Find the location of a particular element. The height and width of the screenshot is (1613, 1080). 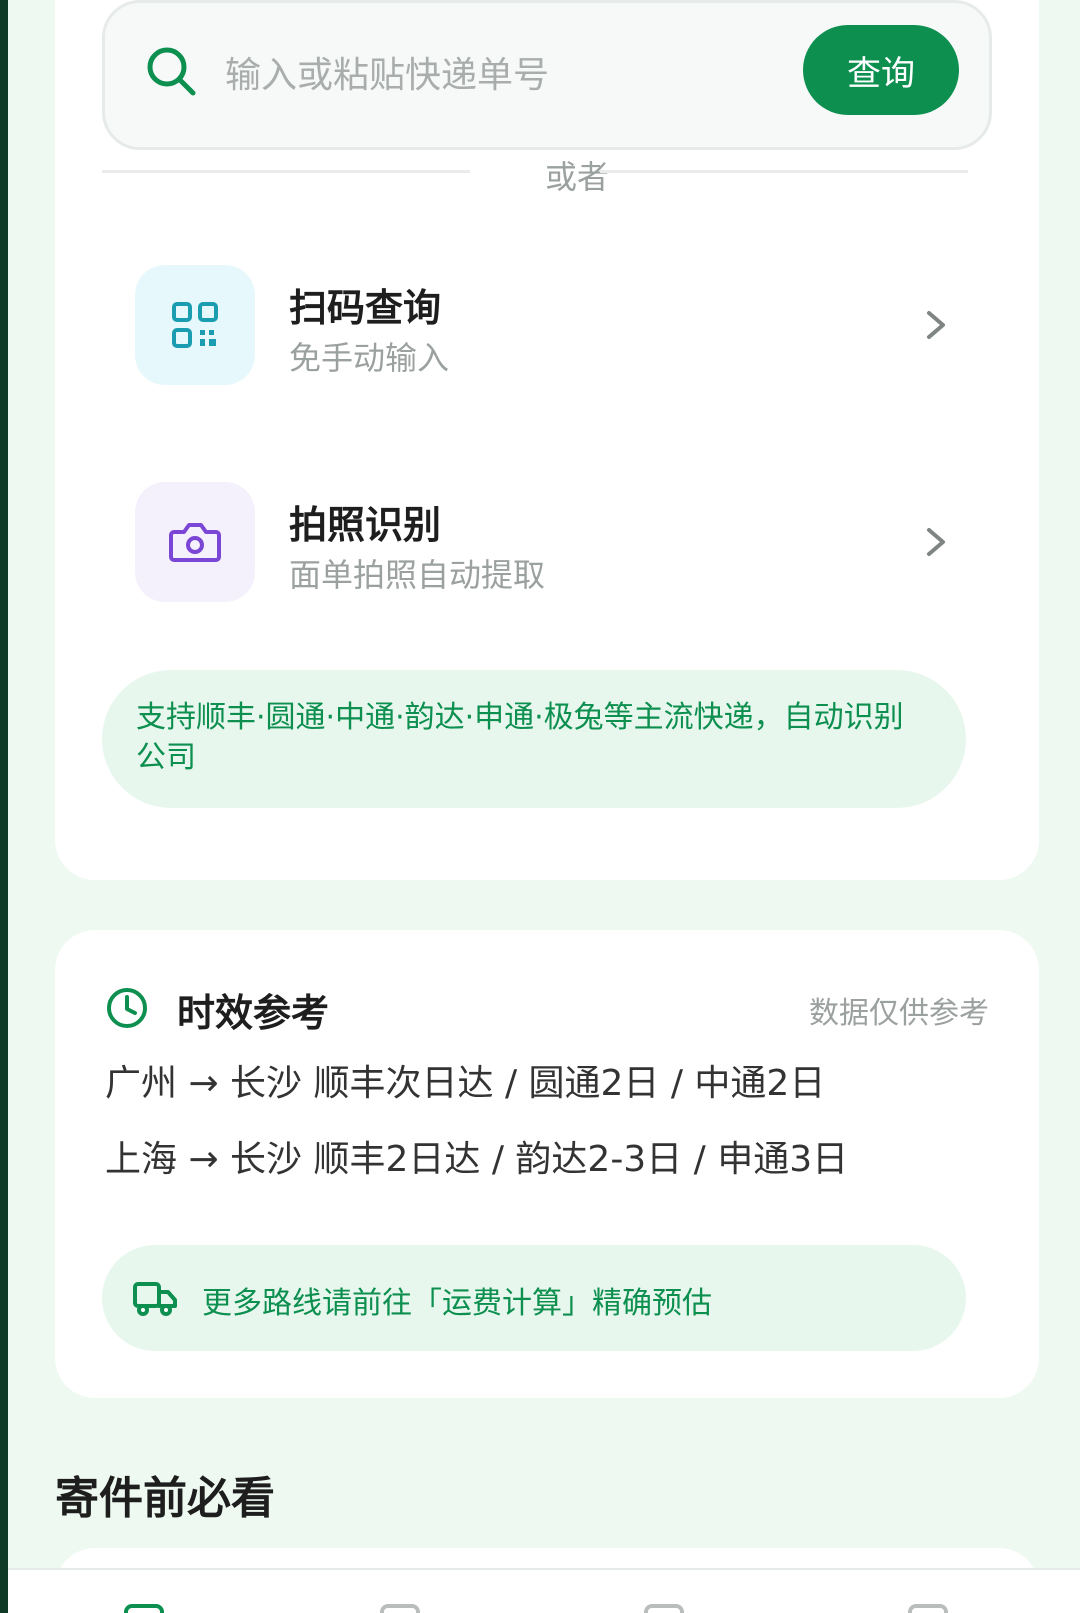

supported-carriers-note: 支持顺丰·圆通·中通·韵达·申通·极兔等主流快递，自动识别公司 is located at coordinates (534, 739).